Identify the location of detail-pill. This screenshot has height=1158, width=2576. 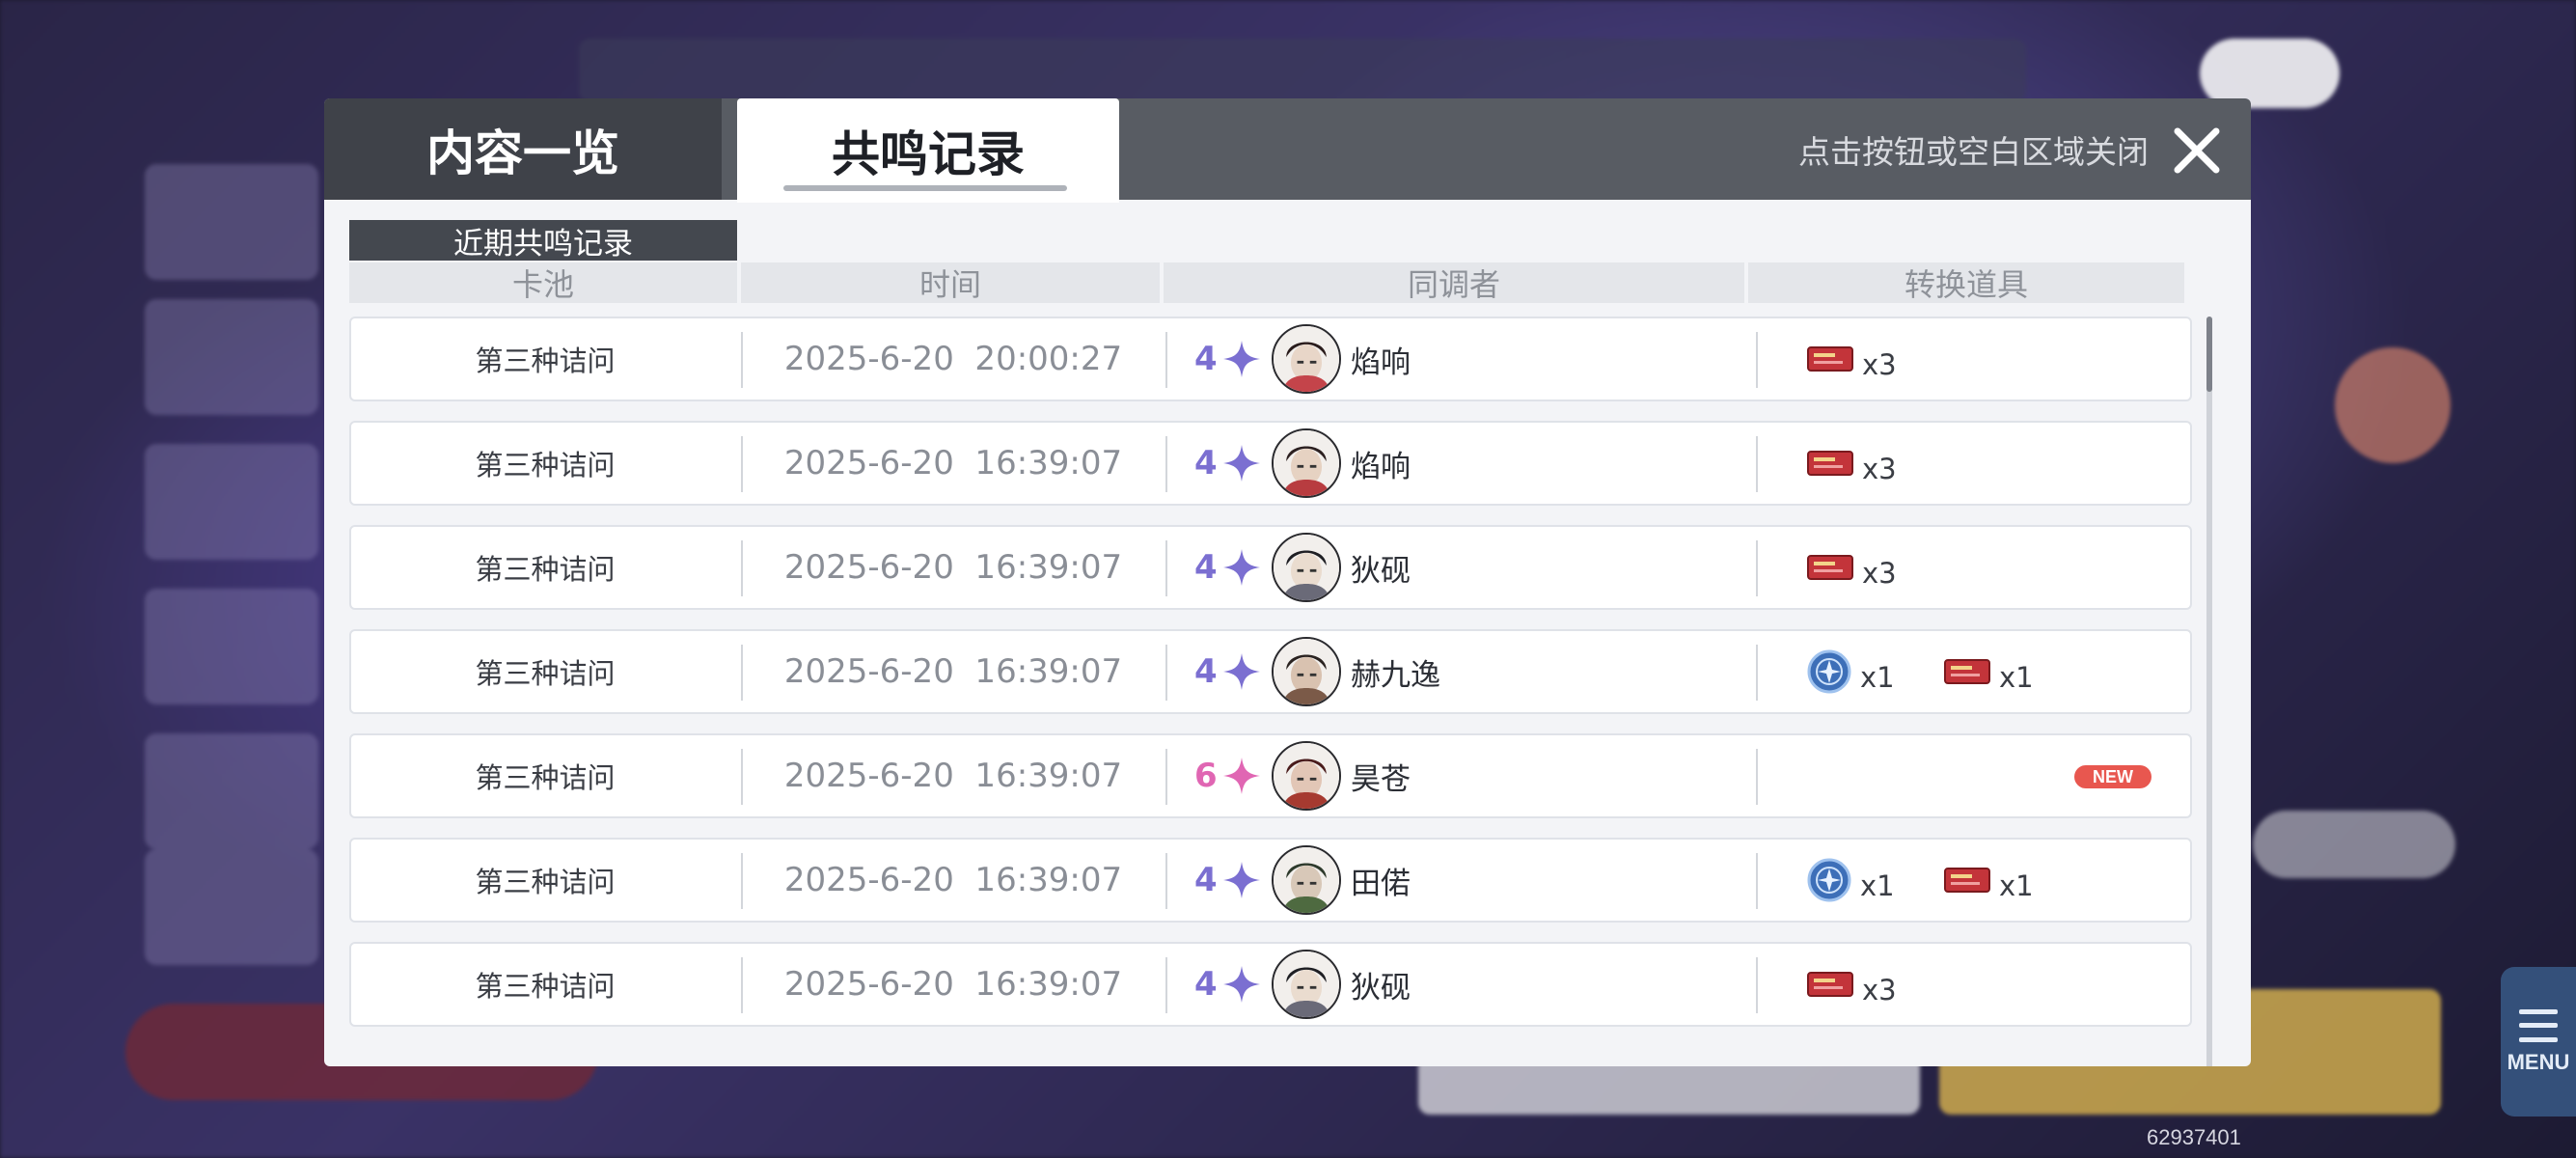
(2354, 844).